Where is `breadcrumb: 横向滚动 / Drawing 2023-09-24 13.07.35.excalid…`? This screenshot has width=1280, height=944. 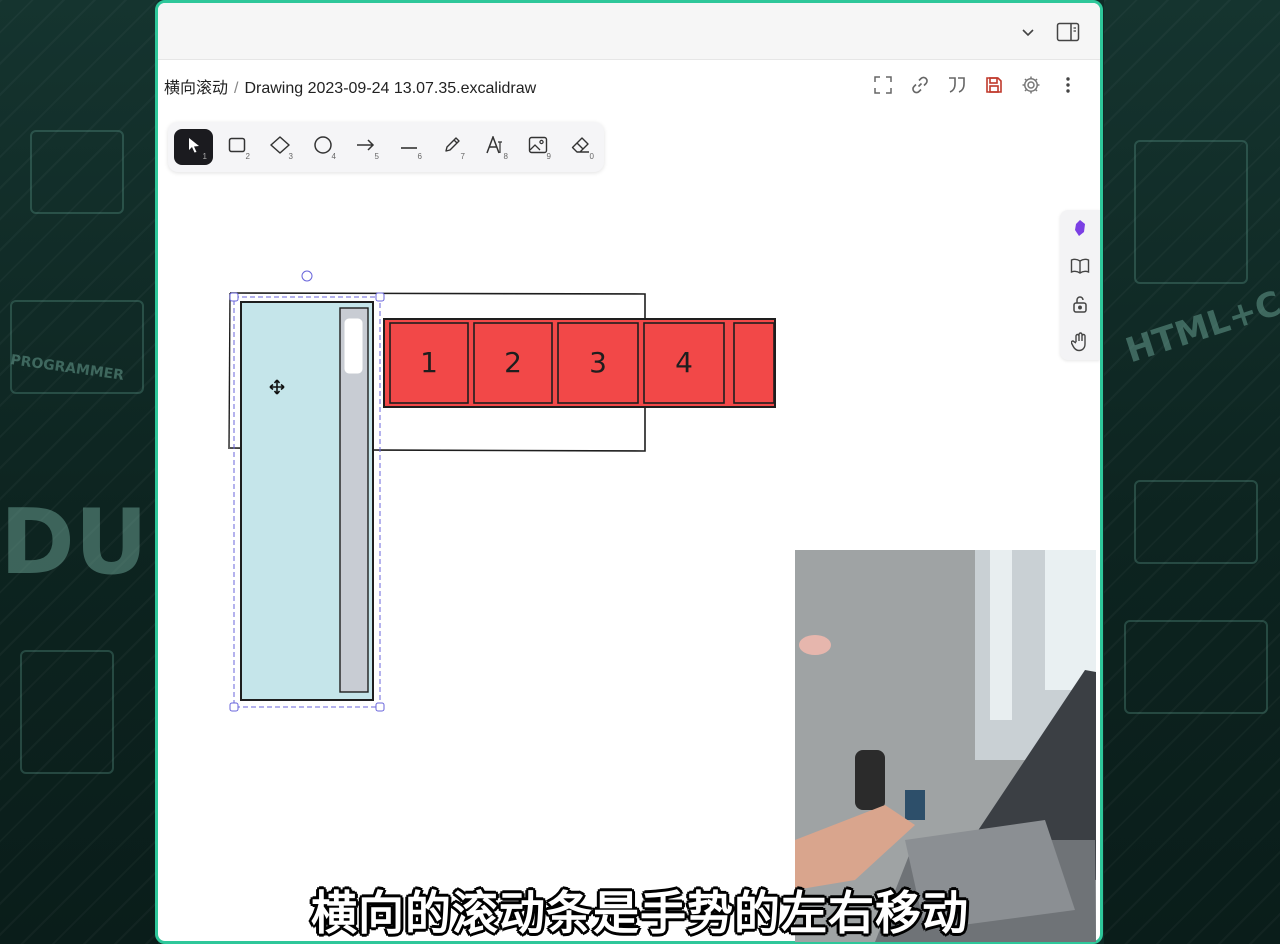 breadcrumb: 横向滚动 / Drawing 2023-09-24 13.07.35.excalid… is located at coordinates (350, 86).